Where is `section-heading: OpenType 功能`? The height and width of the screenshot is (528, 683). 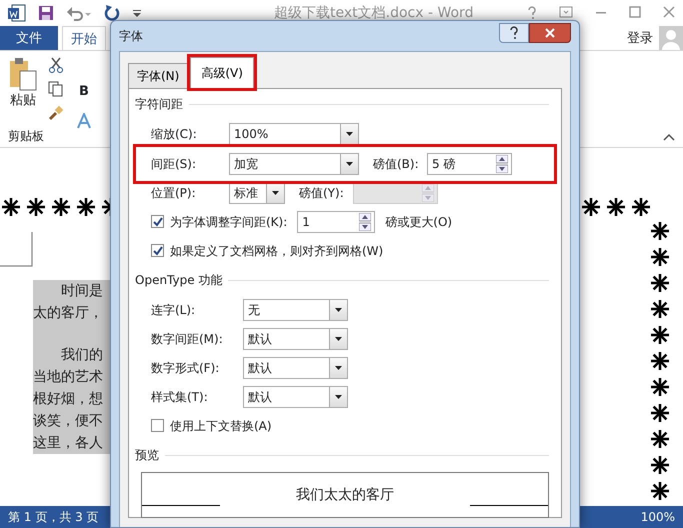 section-heading: OpenType 功能 is located at coordinates (178, 280).